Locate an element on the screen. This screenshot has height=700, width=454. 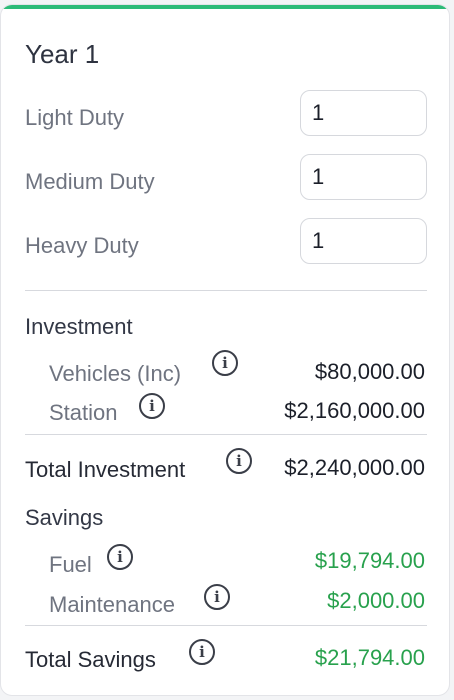
station-info-icon: i is located at coordinates (152, 406).